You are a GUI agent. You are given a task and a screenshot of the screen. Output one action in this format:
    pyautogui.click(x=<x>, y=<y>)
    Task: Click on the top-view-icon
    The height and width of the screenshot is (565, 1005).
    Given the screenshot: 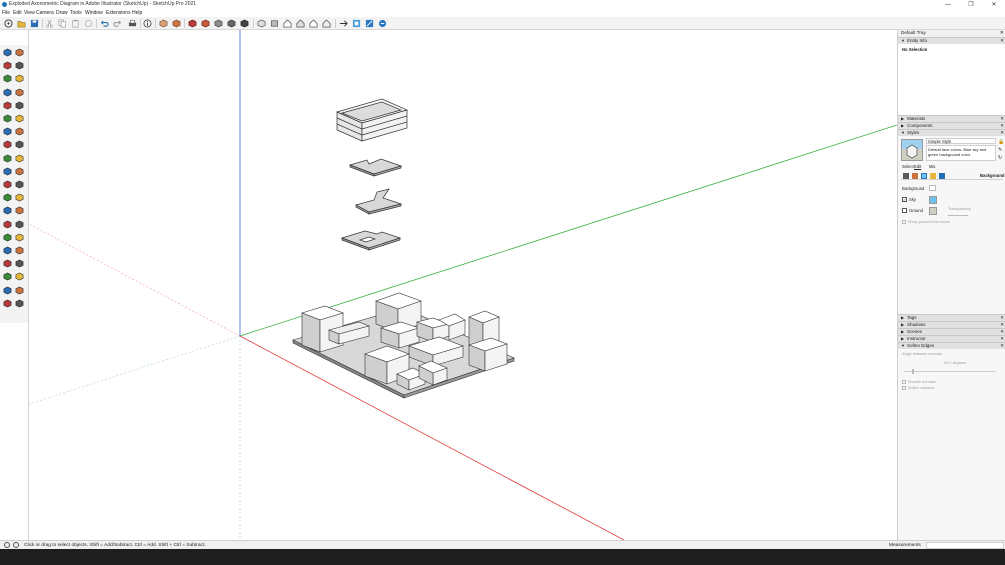 What is the action you would take?
    pyautogui.click(x=274, y=23)
    